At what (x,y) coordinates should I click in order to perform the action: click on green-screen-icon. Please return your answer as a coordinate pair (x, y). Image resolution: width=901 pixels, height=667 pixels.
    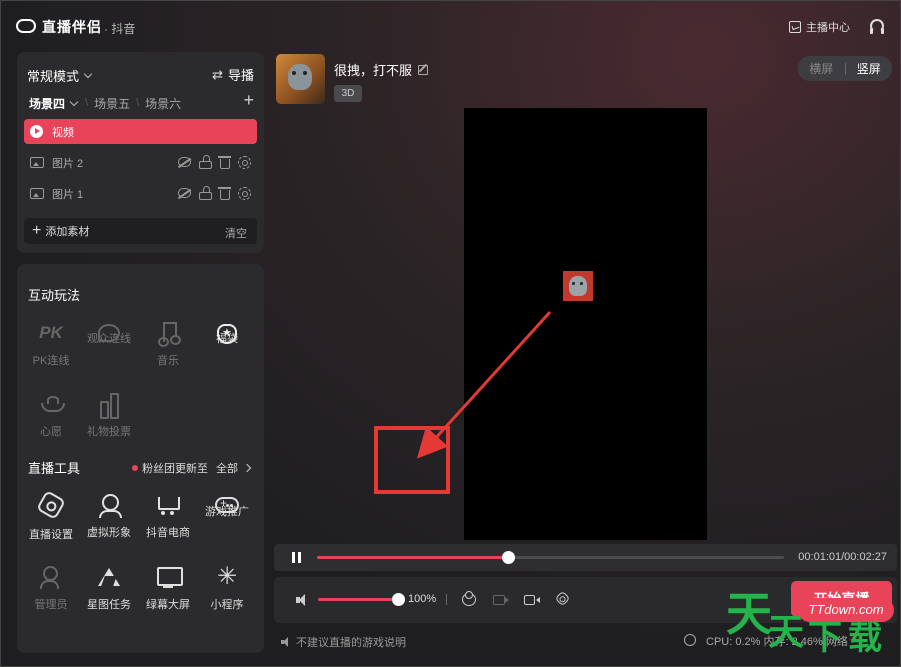
    Looking at the image, I should click on (169, 577).